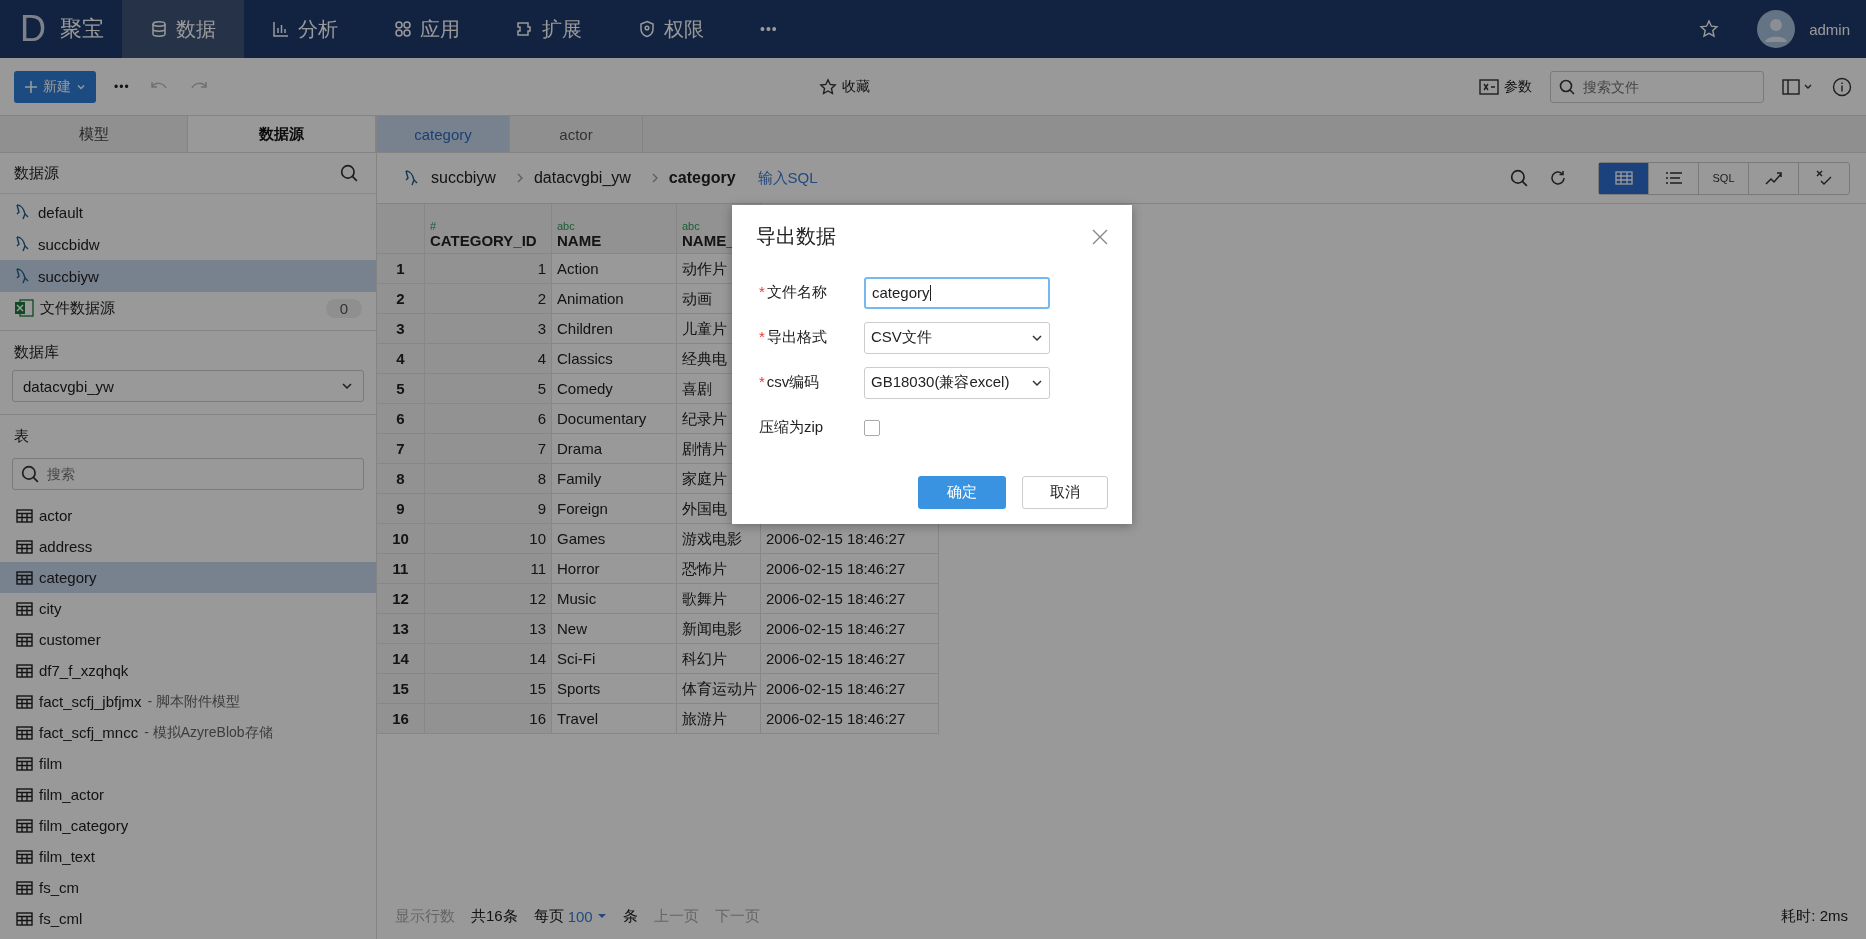  What do you see at coordinates (188, 546) in the screenshot?
I see `table-item: address` at bounding box center [188, 546].